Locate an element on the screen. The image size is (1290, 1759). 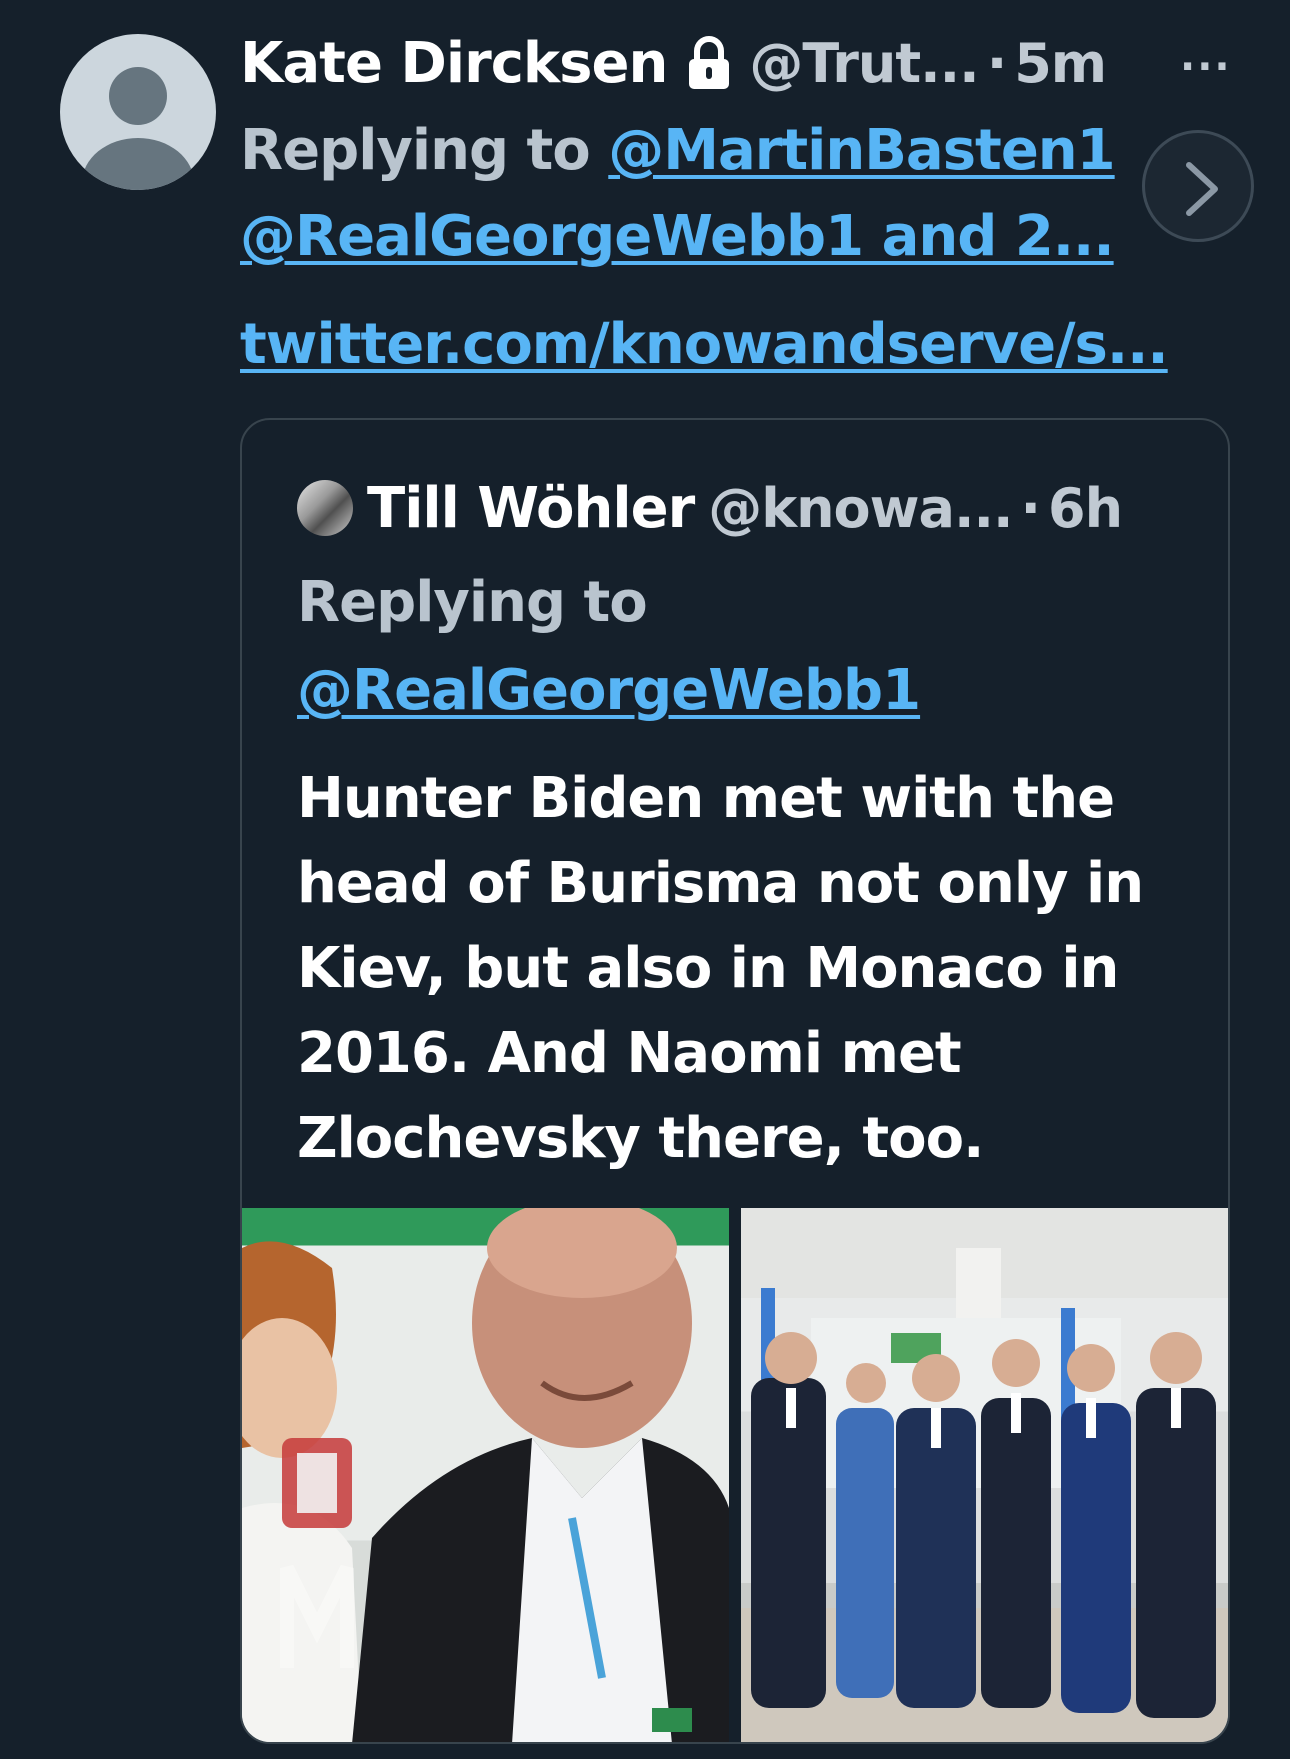
quoted-author-name: Till Wöhler is located at coordinates (531, 508).